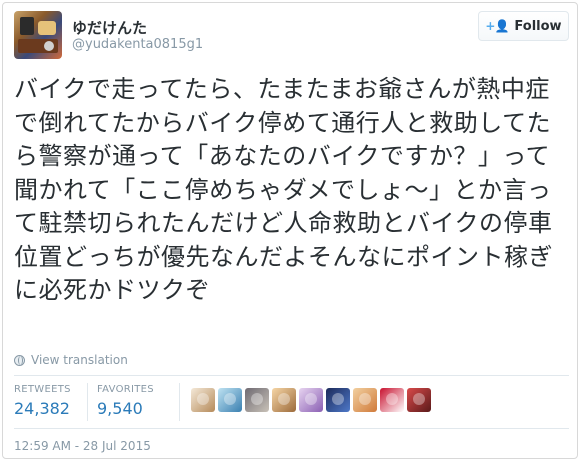  I want to click on follow-button-label: Follow, so click(538, 26).